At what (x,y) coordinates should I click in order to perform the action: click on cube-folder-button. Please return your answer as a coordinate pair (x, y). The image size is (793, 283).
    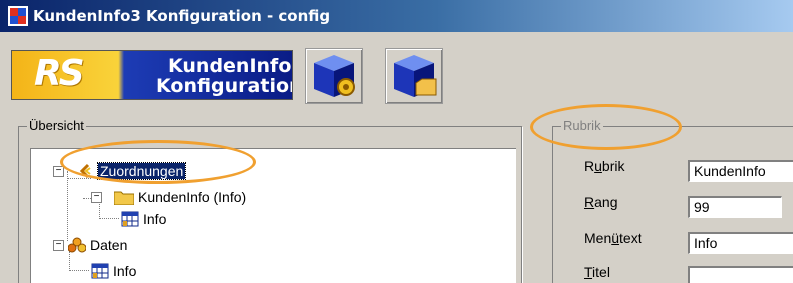
    Looking at the image, I should click on (414, 76).